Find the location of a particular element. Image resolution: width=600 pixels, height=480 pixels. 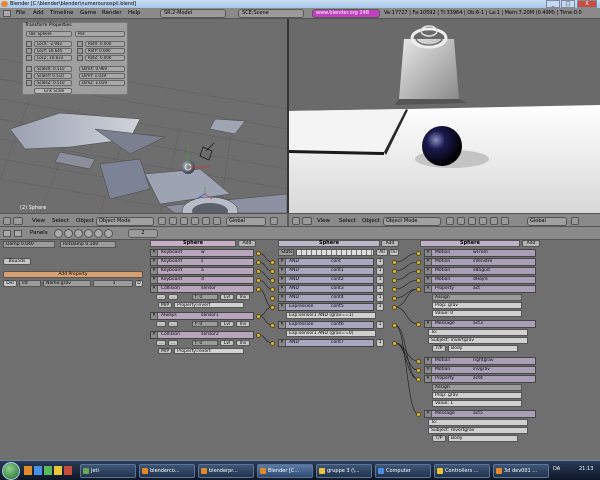

menu-game: Game is located at coordinates (88, 13).